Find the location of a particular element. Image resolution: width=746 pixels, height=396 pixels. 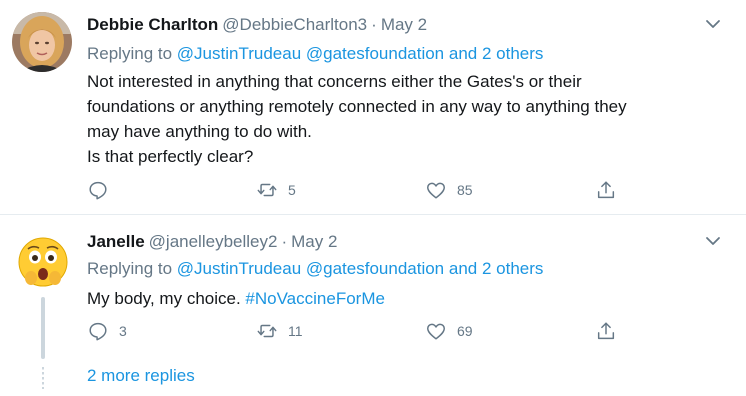

thread-line is located at coordinates (43, 328).